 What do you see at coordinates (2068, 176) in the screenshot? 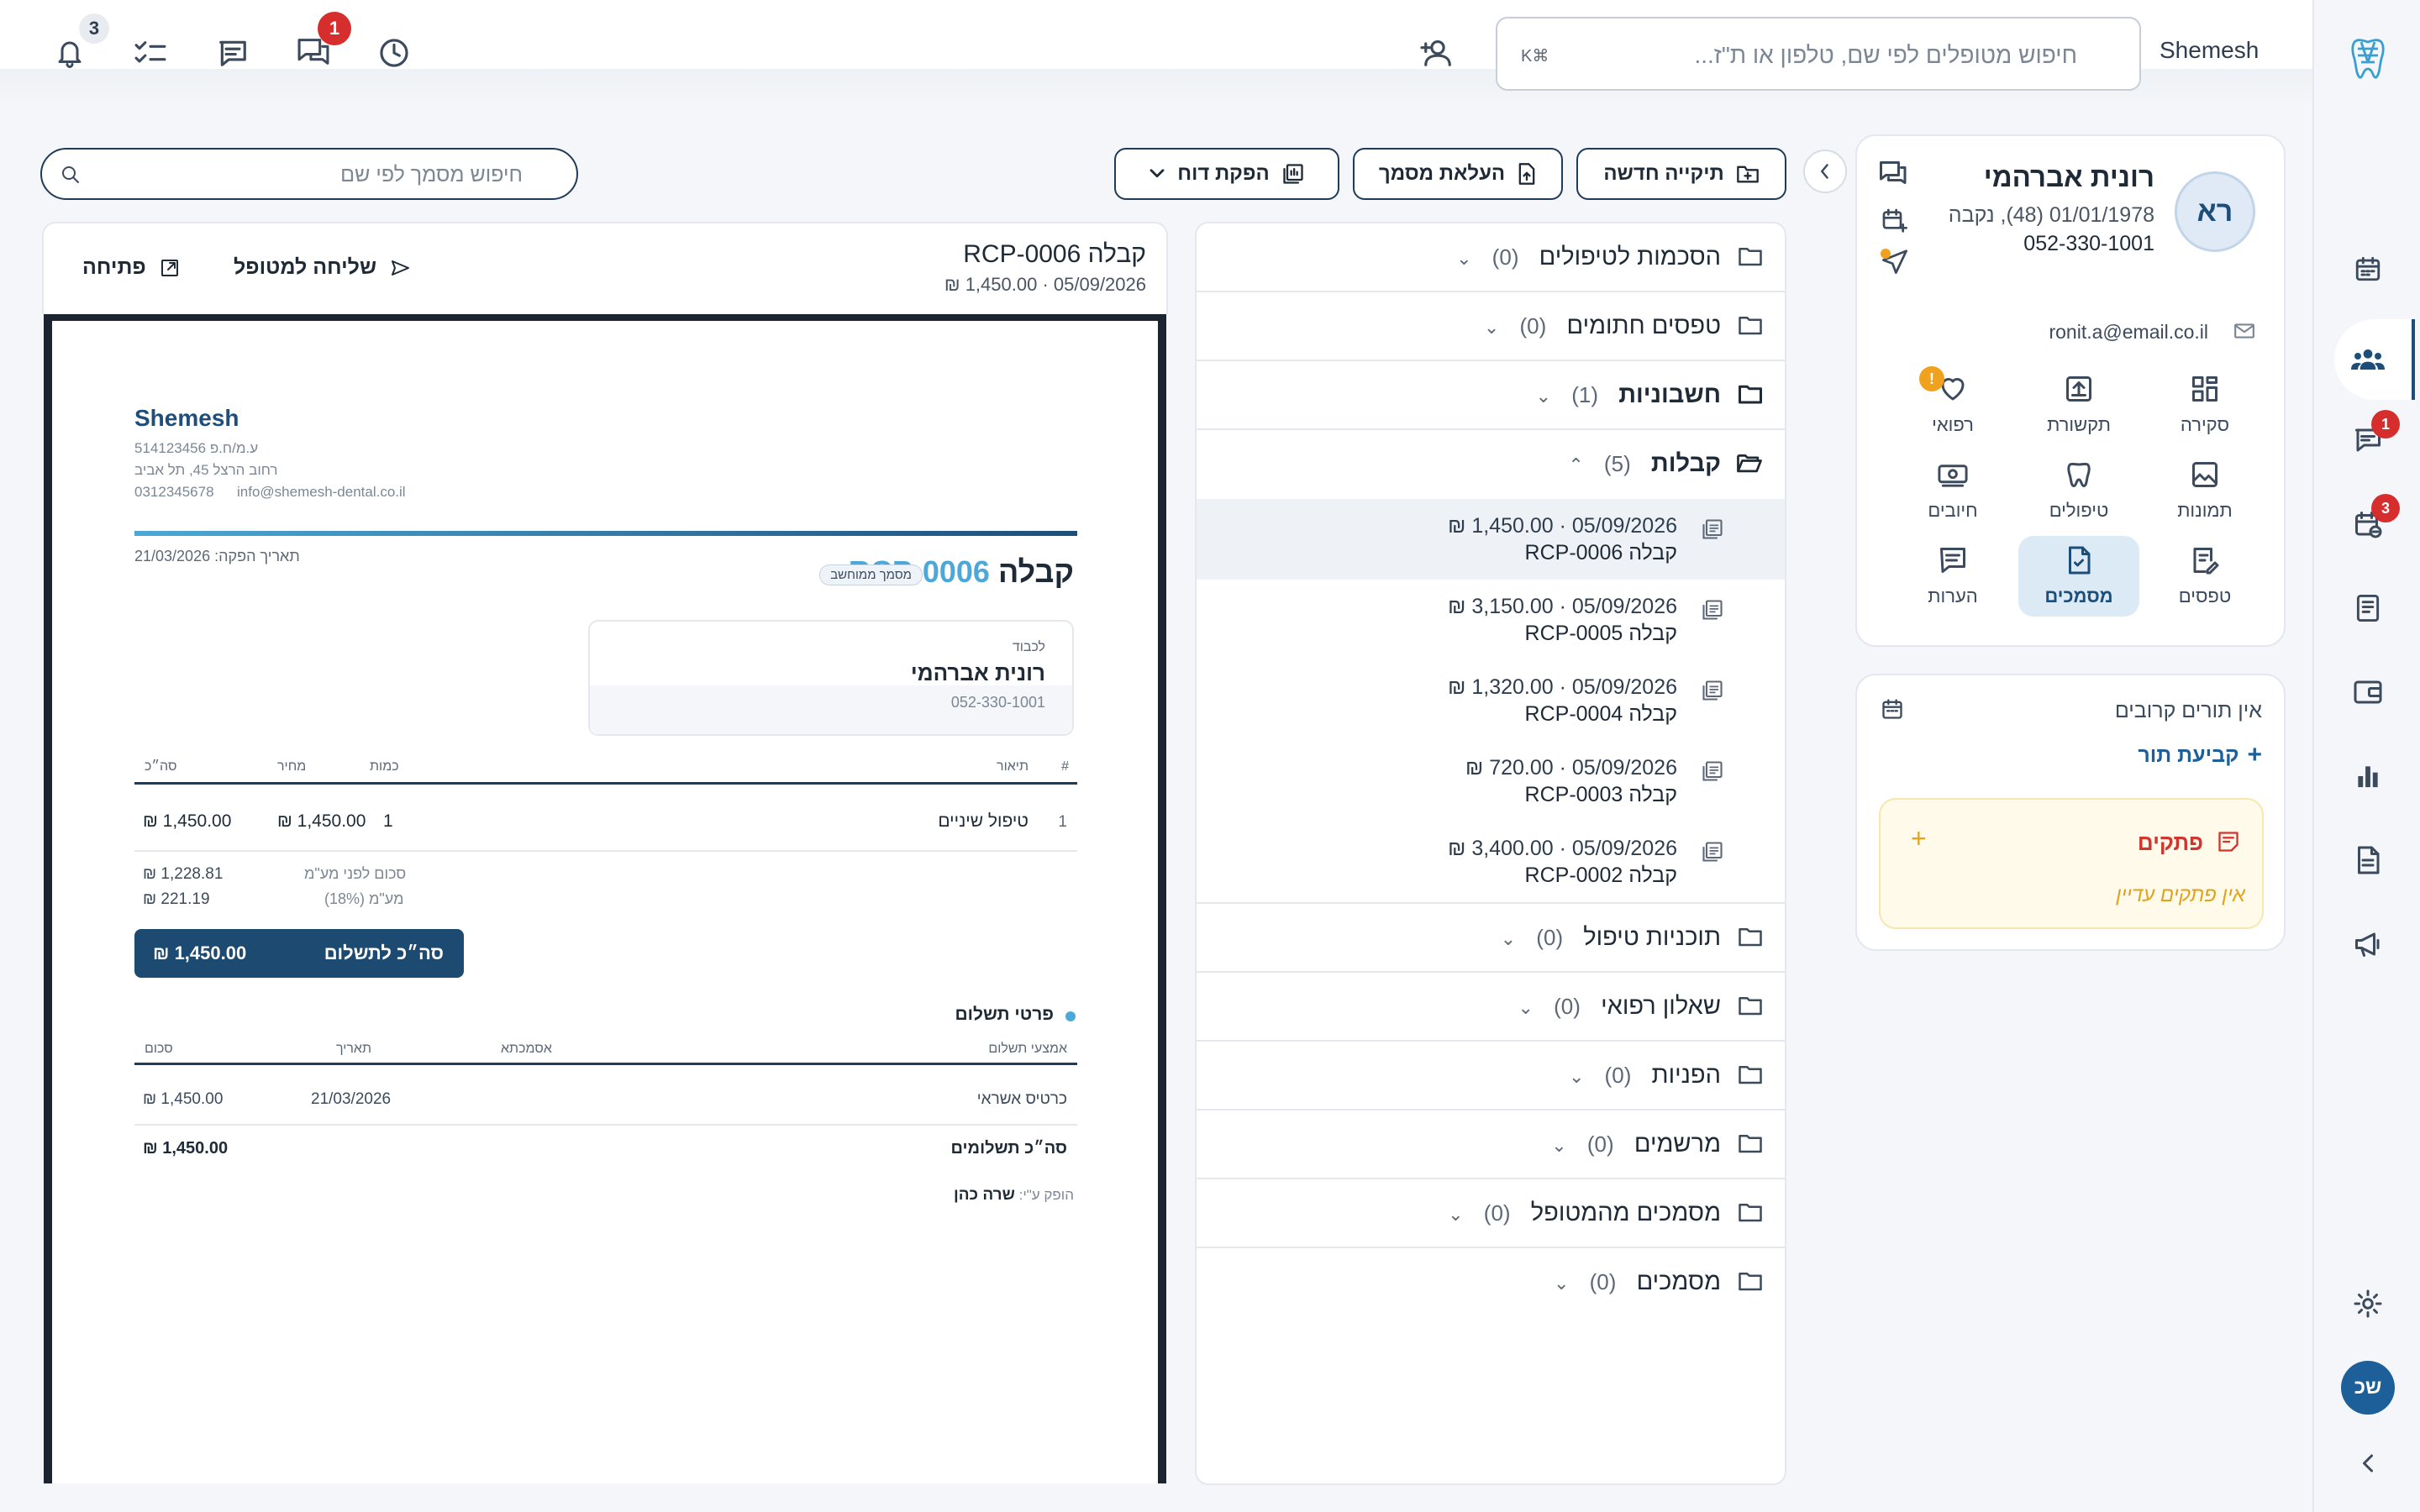
I see `patient-name: רונית אברהמי` at bounding box center [2068, 176].